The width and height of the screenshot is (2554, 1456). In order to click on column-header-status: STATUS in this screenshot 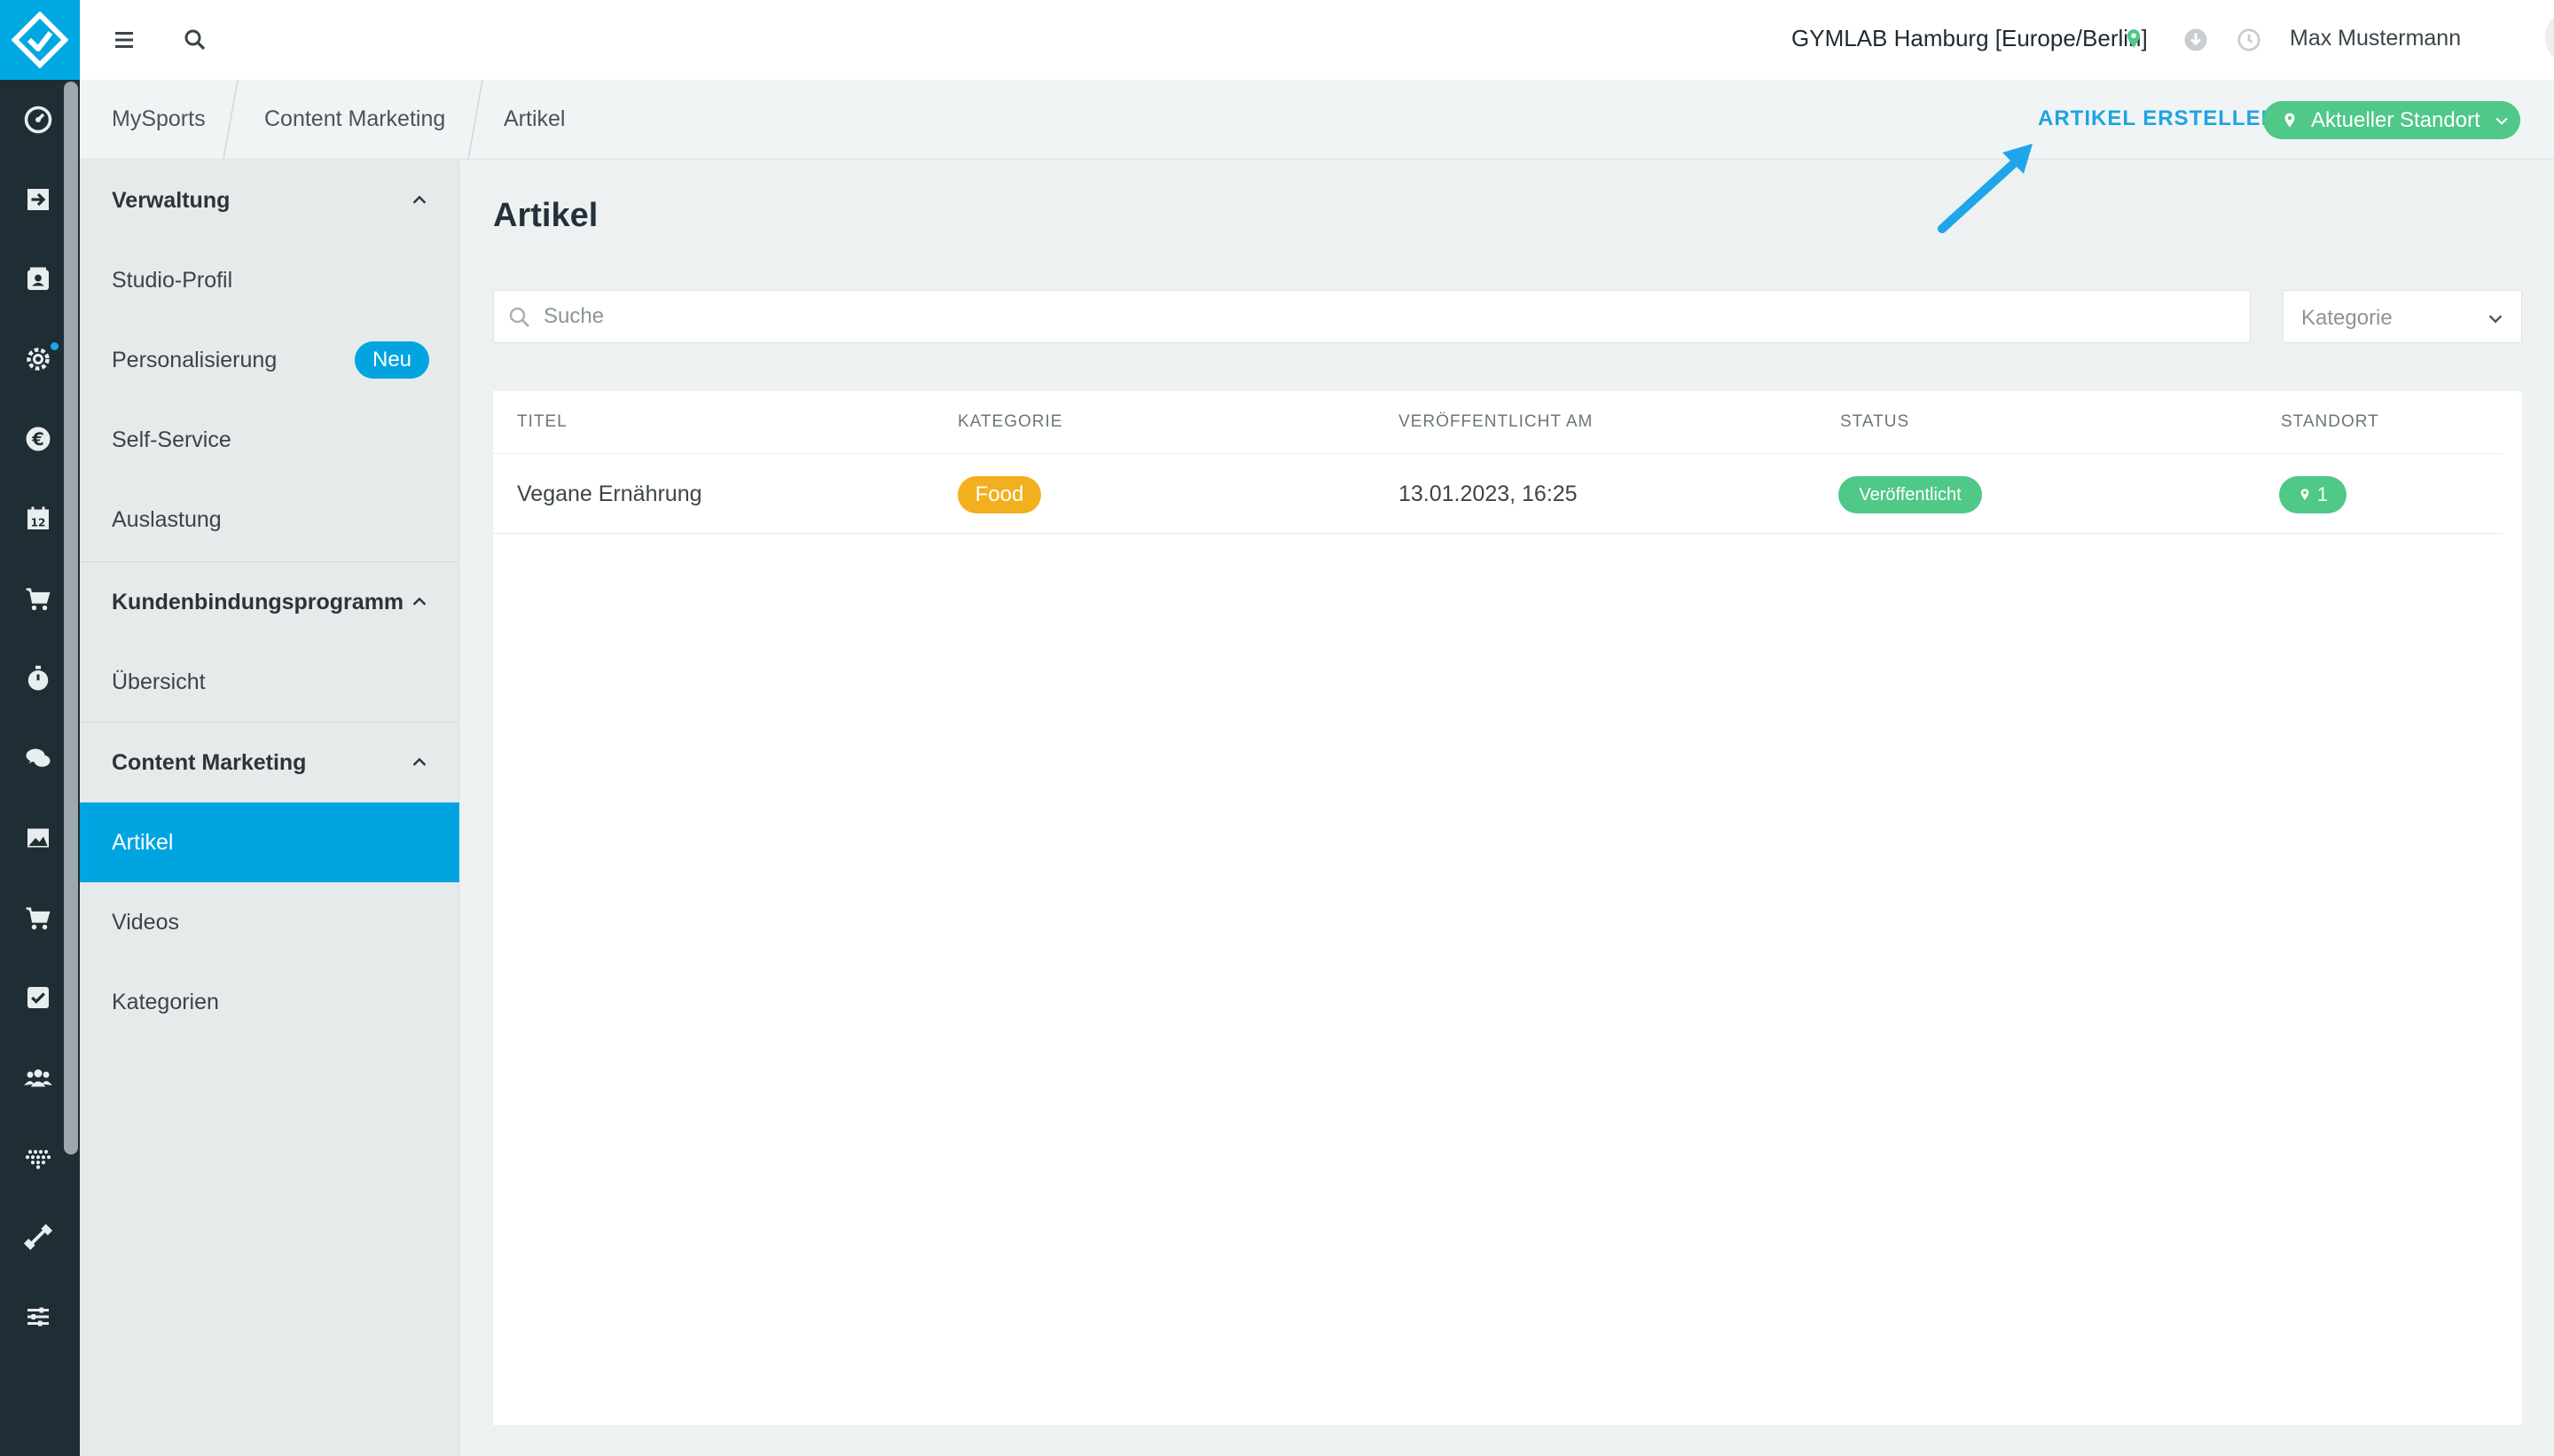, I will do `click(1874, 422)`.